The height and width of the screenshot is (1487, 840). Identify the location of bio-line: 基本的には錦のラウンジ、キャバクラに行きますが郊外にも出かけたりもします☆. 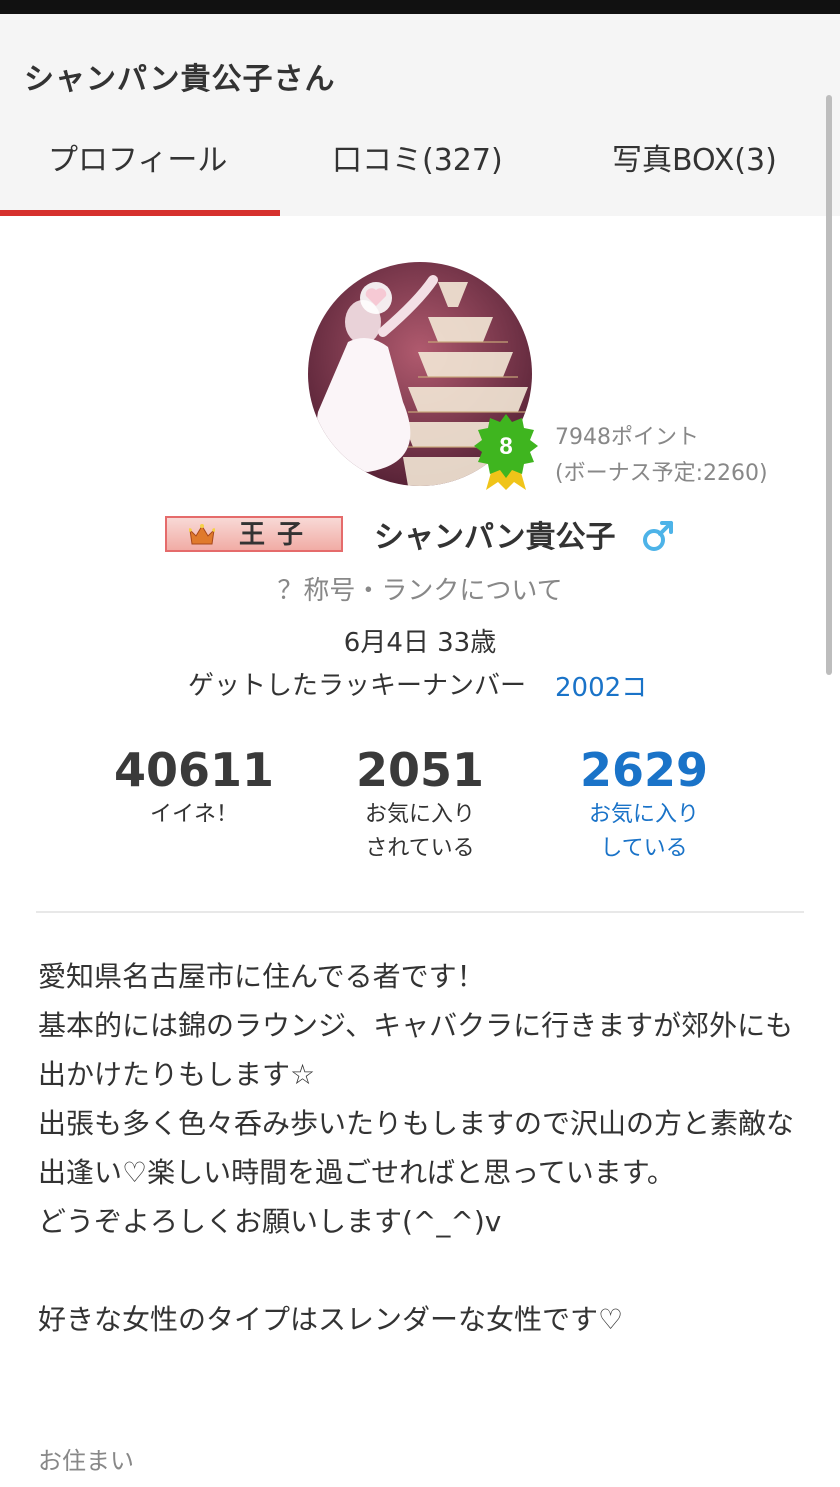
(416, 1050).